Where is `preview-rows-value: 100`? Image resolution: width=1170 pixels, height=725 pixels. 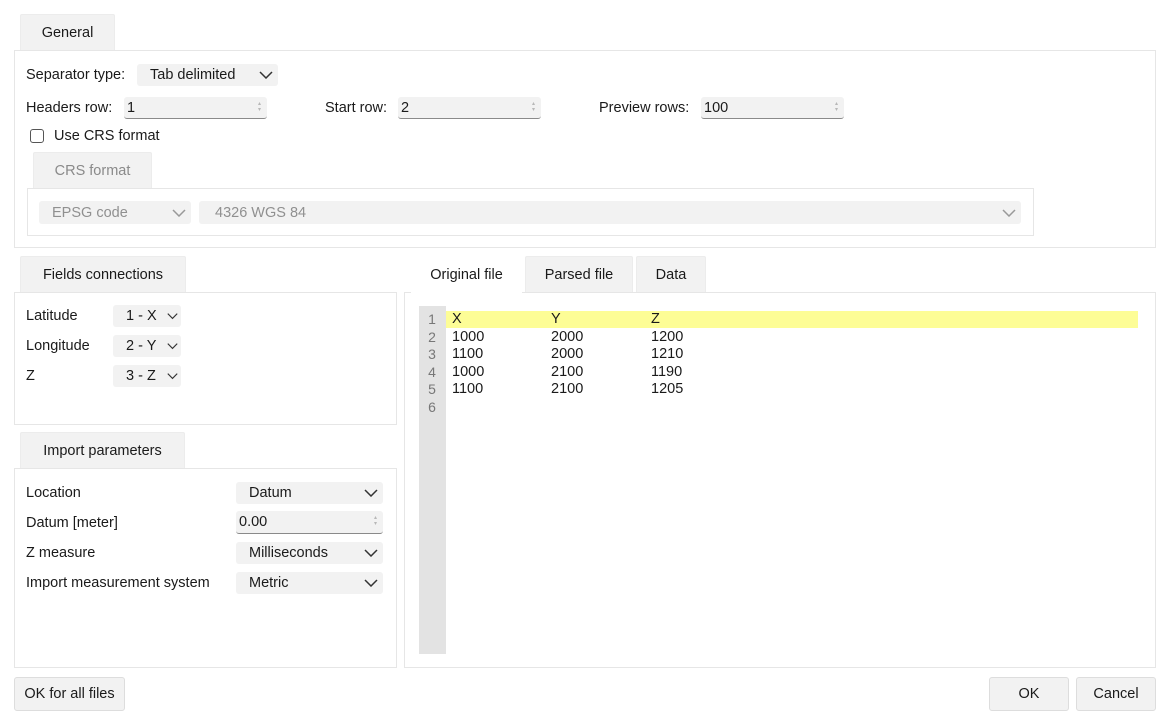 preview-rows-value: 100 is located at coordinates (716, 107).